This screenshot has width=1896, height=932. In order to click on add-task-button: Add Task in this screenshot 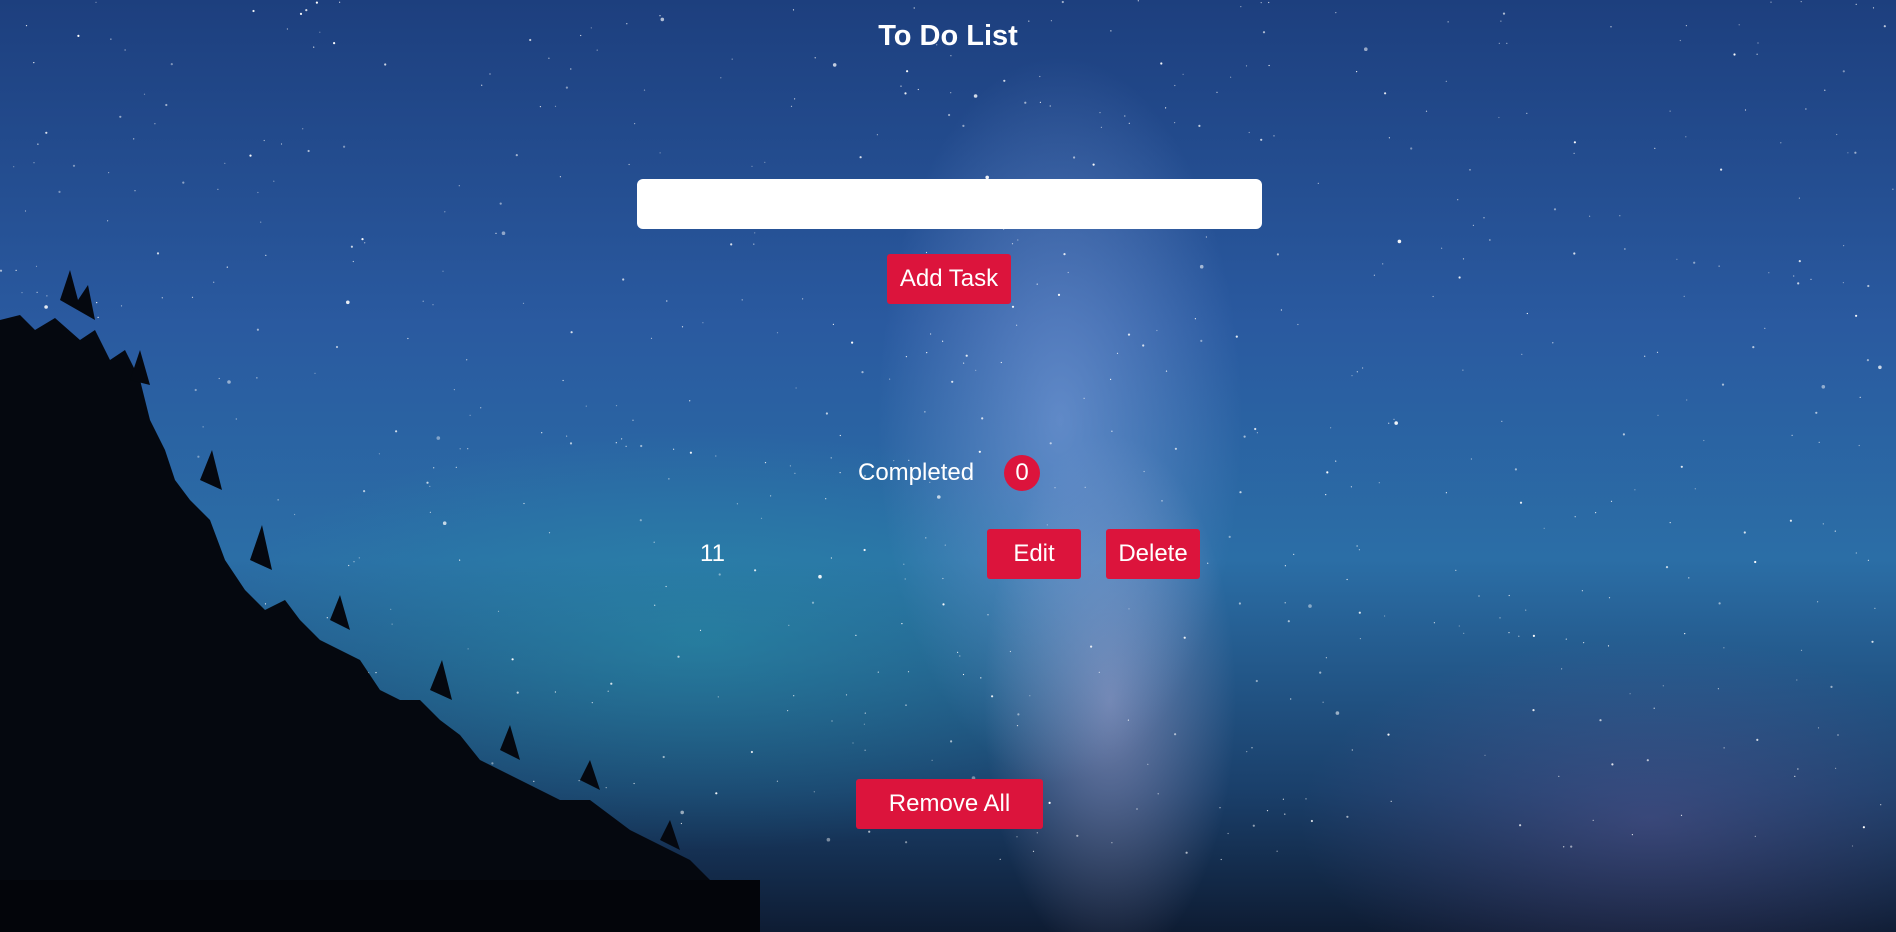, I will do `click(949, 279)`.